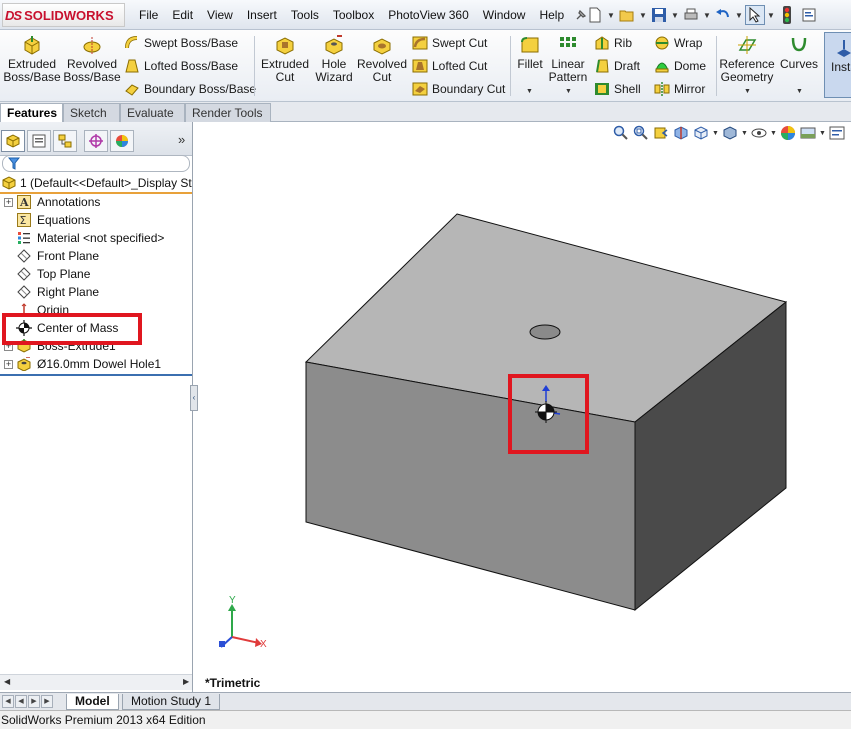 The image size is (851, 729). What do you see at coordinates (382, 57) in the screenshot?
I see `revolved-cut-button: Revolved Cut` at bounding box center [382, 57].